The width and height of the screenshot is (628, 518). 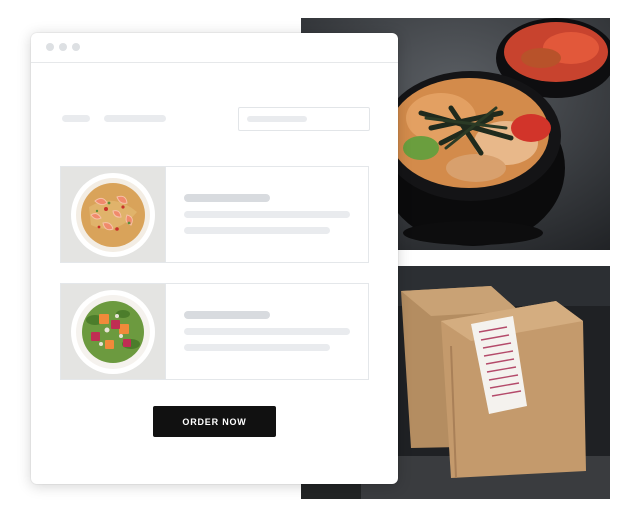 I want to click on window-maximize-dot, so click(x=76, y=47).